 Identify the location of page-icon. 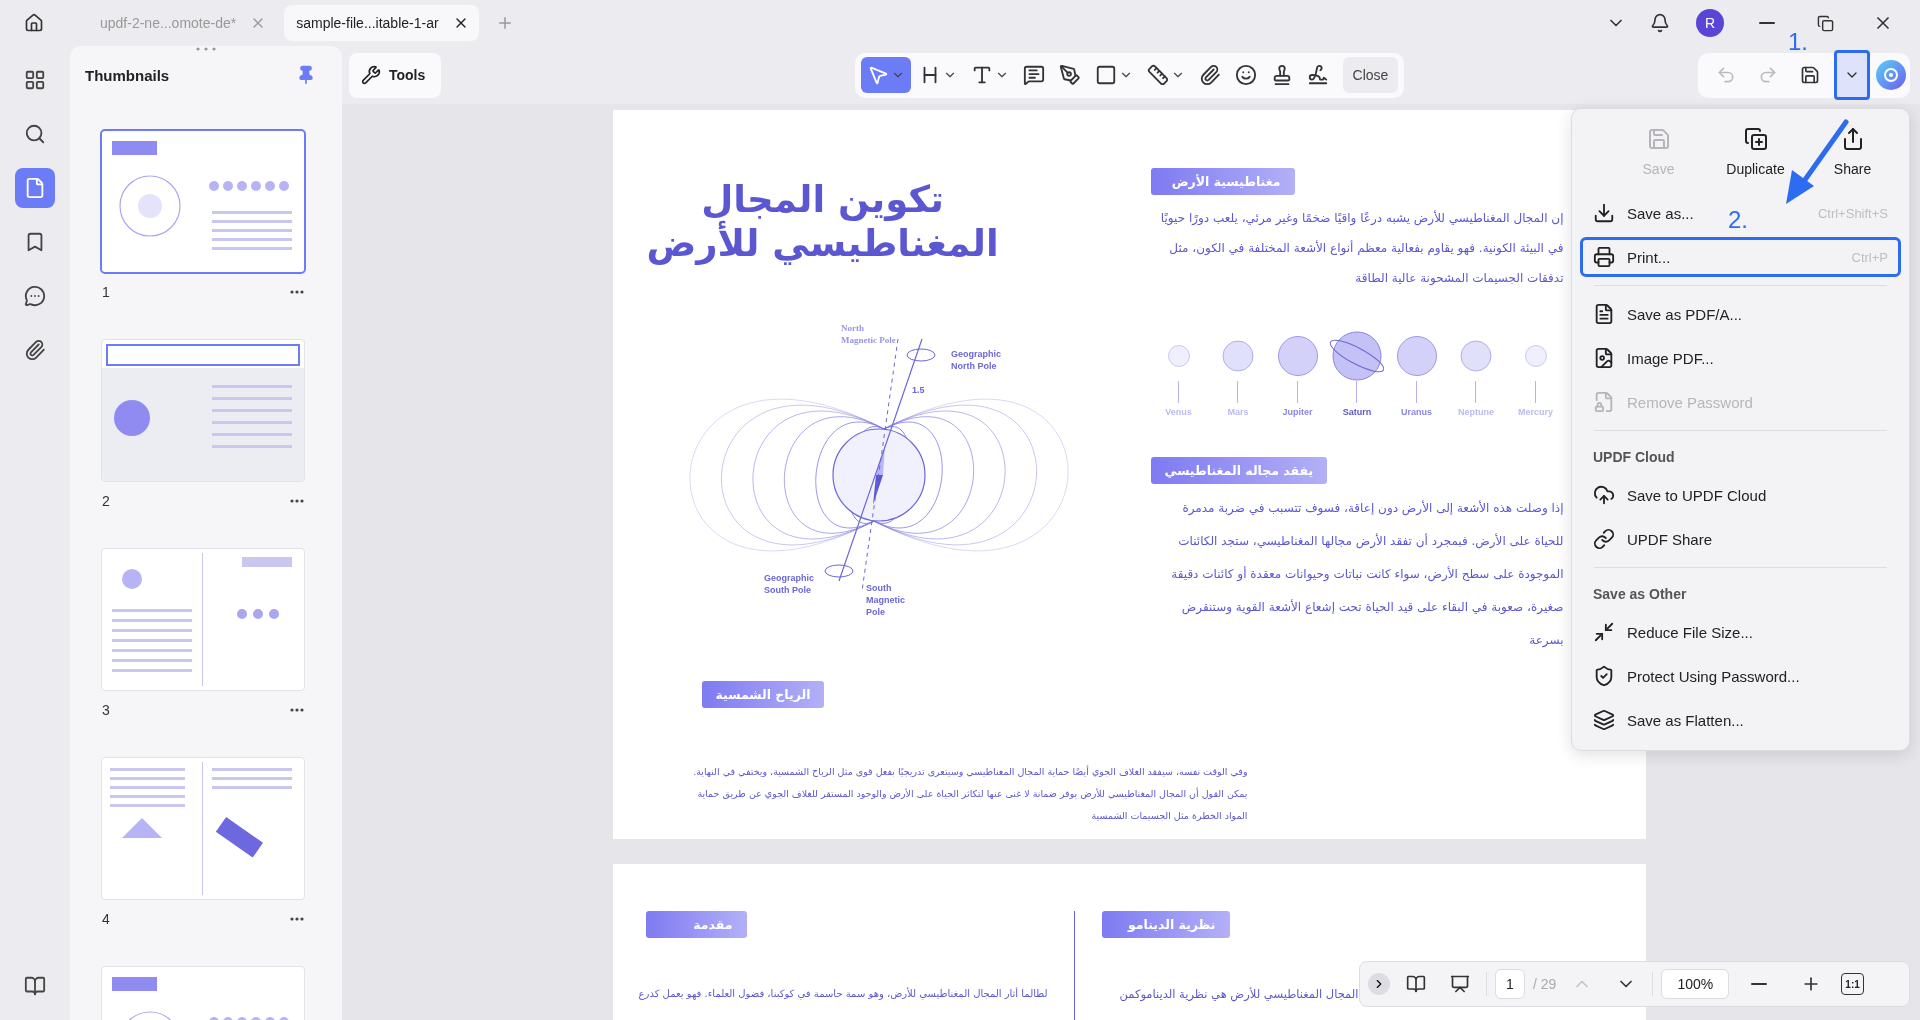
(35, 188).